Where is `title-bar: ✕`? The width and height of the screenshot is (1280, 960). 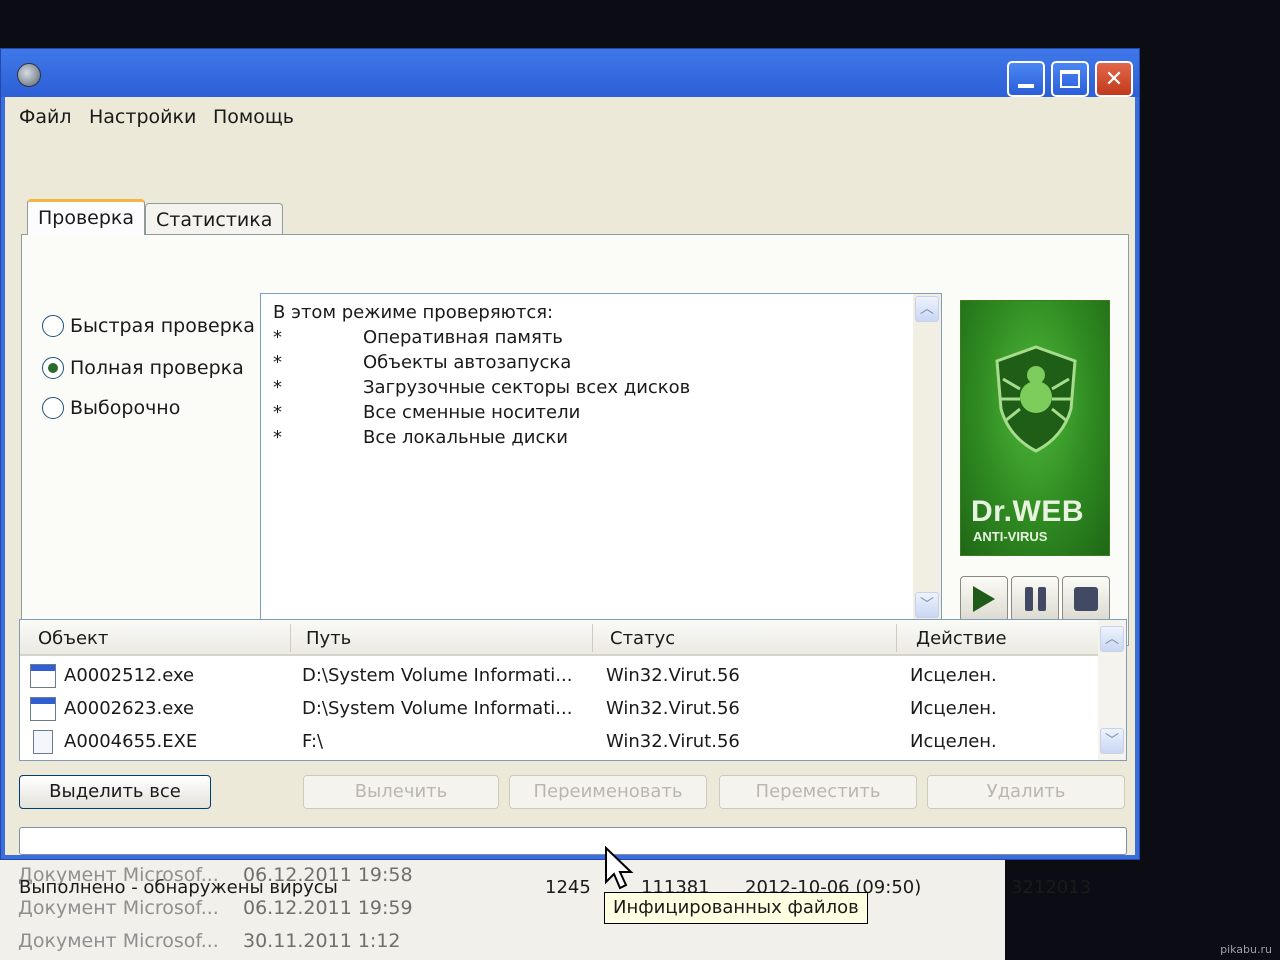
title-bar: ✕ is located at coordinates (570, 73).